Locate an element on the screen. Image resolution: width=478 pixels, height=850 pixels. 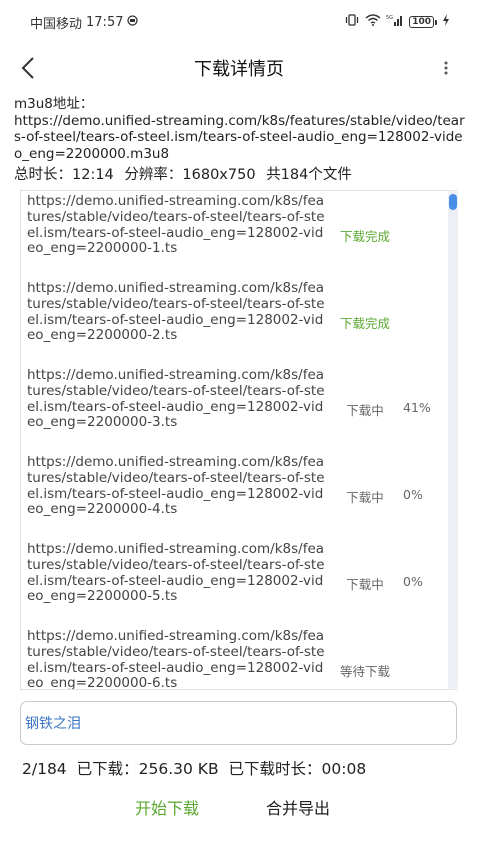
back-arrow-icon is located at coordinates (28, 68).